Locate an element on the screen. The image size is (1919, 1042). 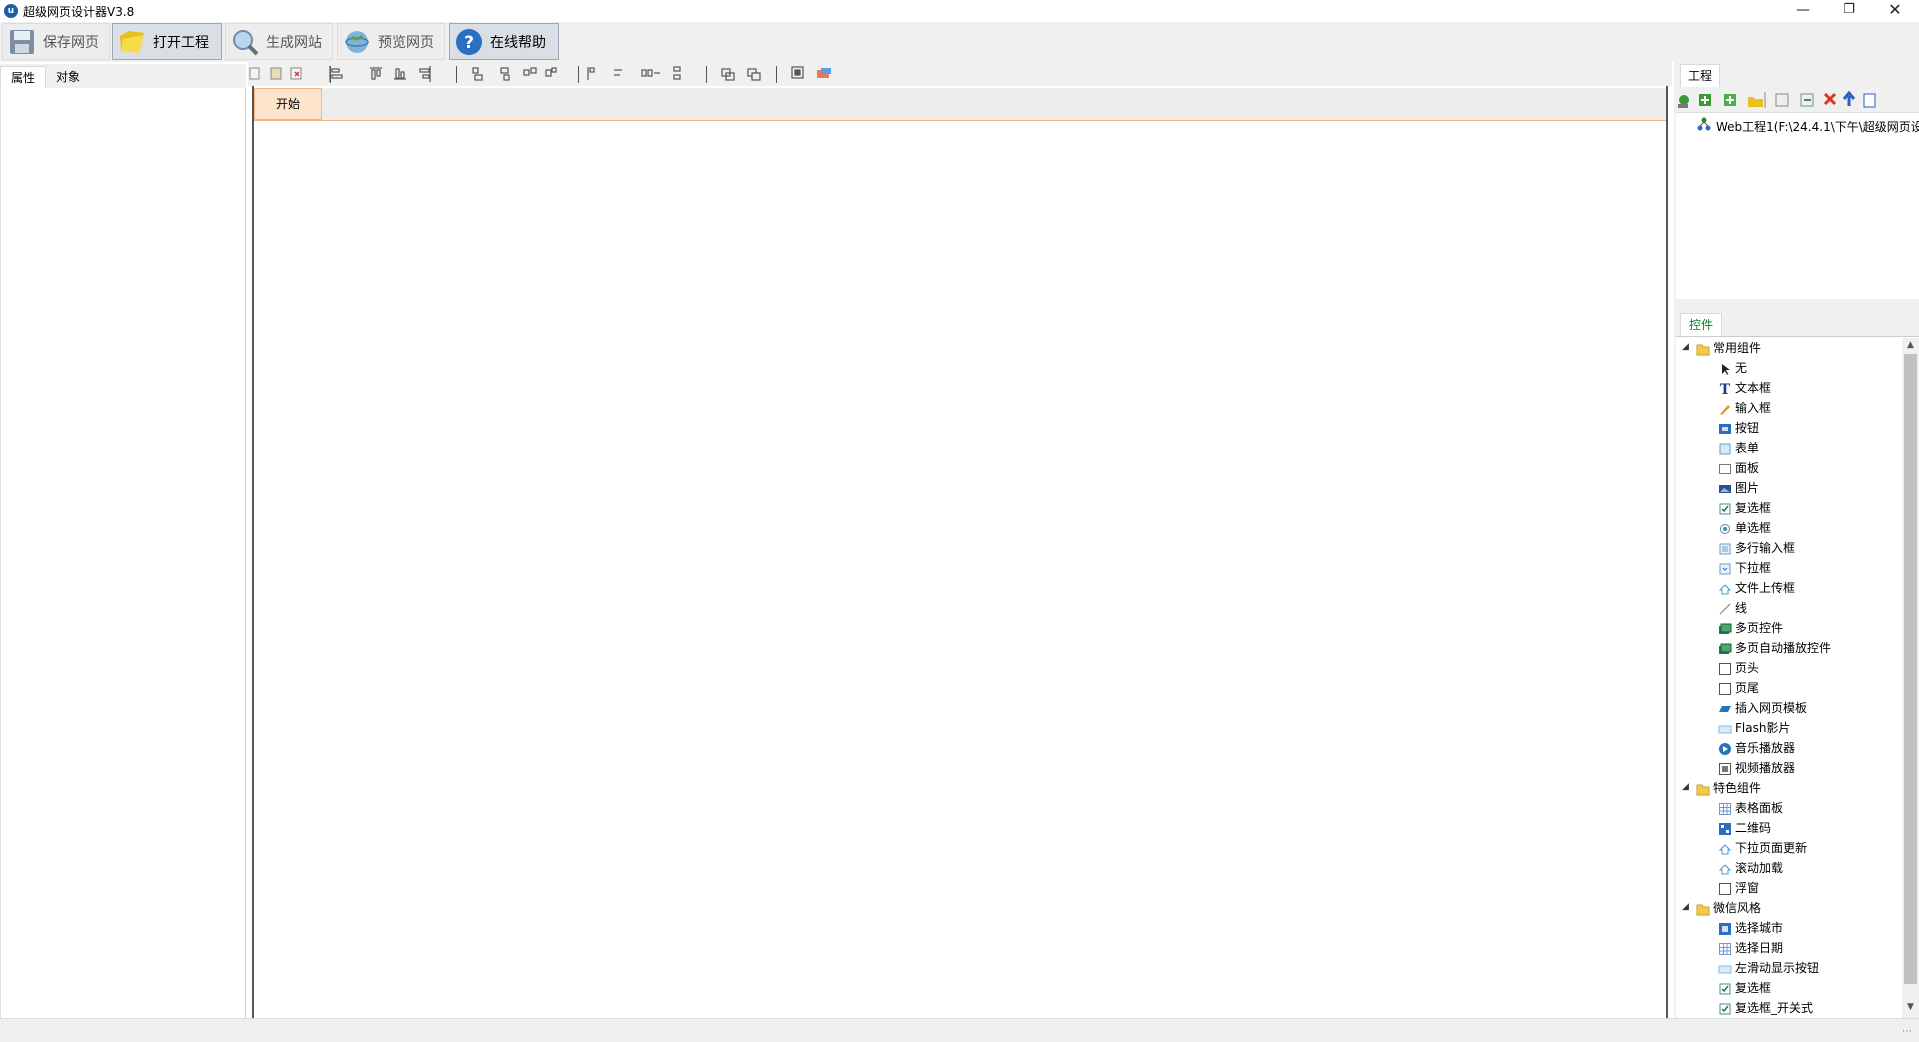
tab-controls: 控件 is located at coordinates (1701, 324).